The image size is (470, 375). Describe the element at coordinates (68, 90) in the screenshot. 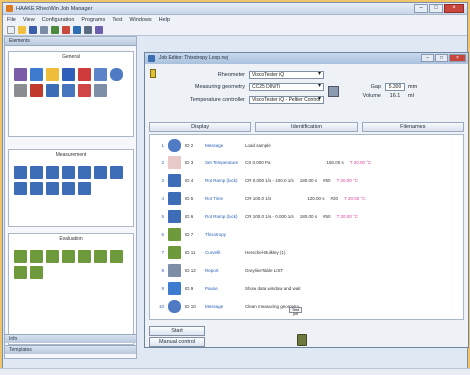

I see `table-icon` at that location.